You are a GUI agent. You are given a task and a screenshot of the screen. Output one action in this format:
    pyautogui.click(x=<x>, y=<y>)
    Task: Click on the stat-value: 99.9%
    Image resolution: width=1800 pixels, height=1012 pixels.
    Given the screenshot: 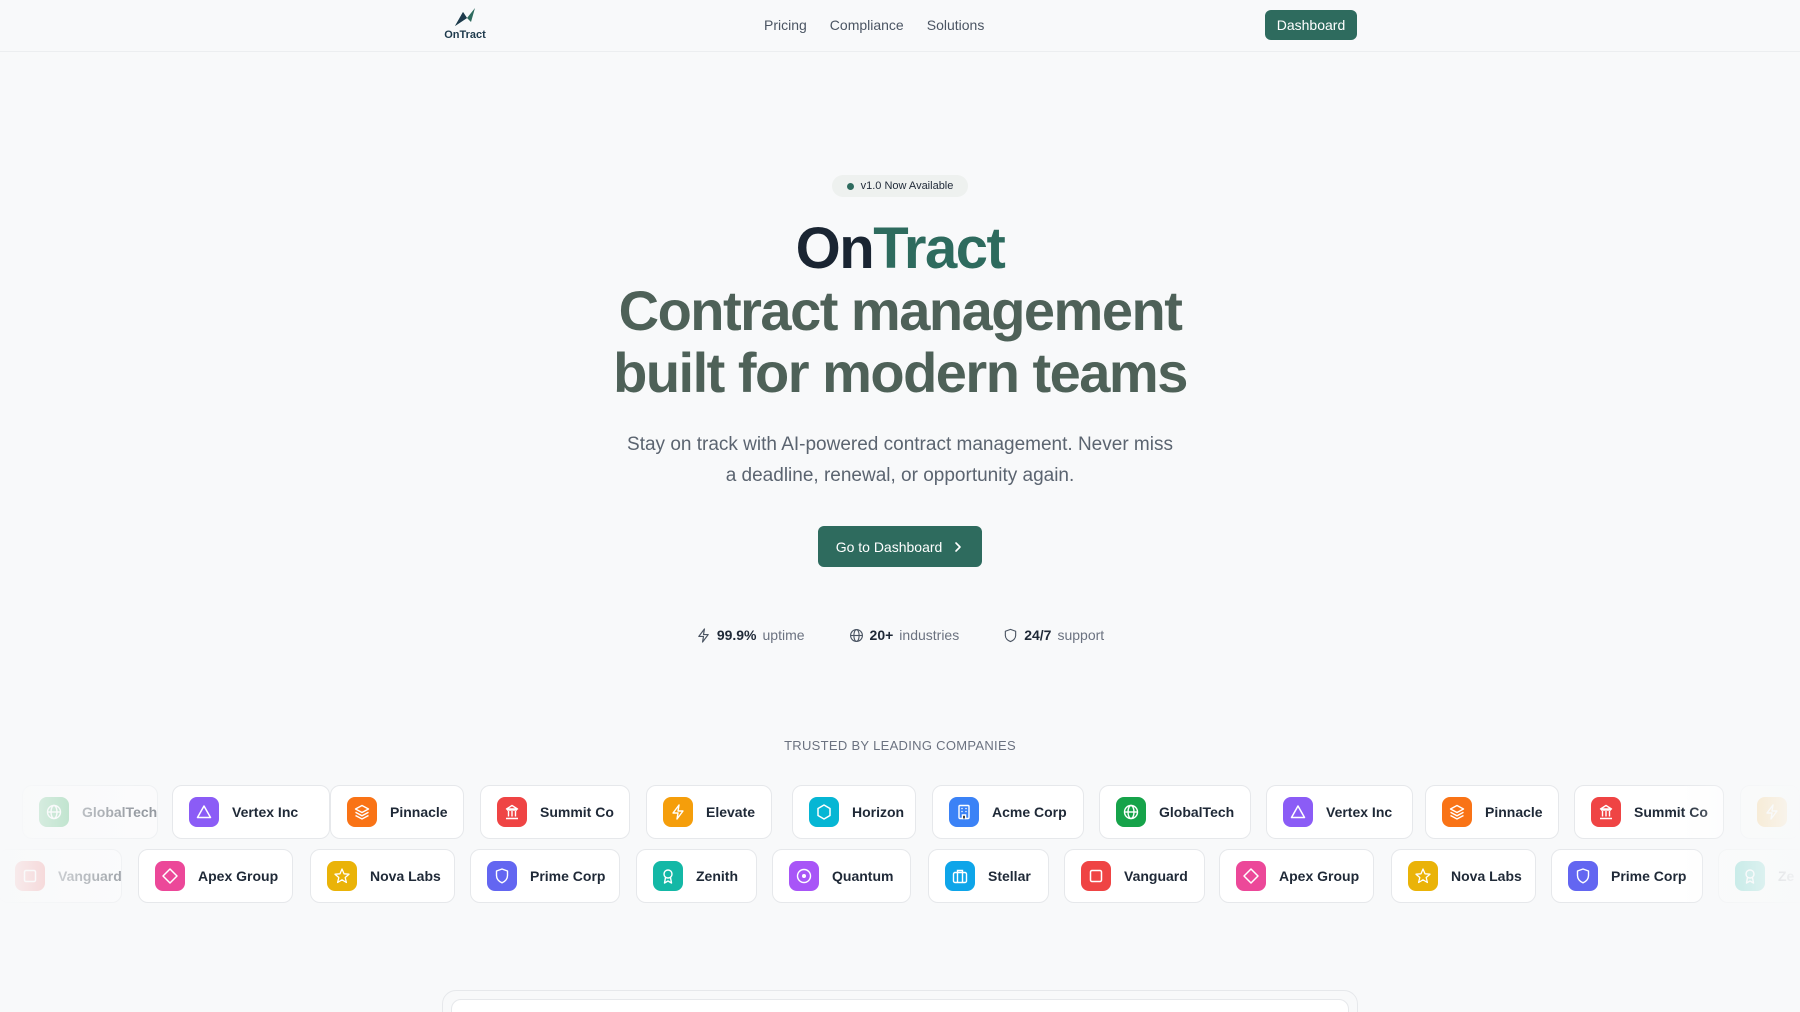 What is the action you would take?
    pyautogui.click(x=736, y=635)
    